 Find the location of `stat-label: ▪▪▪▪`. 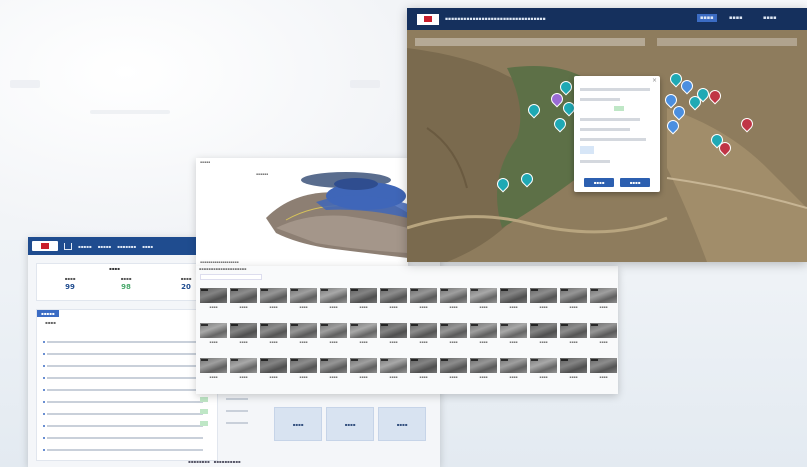

stat-label: ▪▪▪▪ is located at coordinates (126, 278).